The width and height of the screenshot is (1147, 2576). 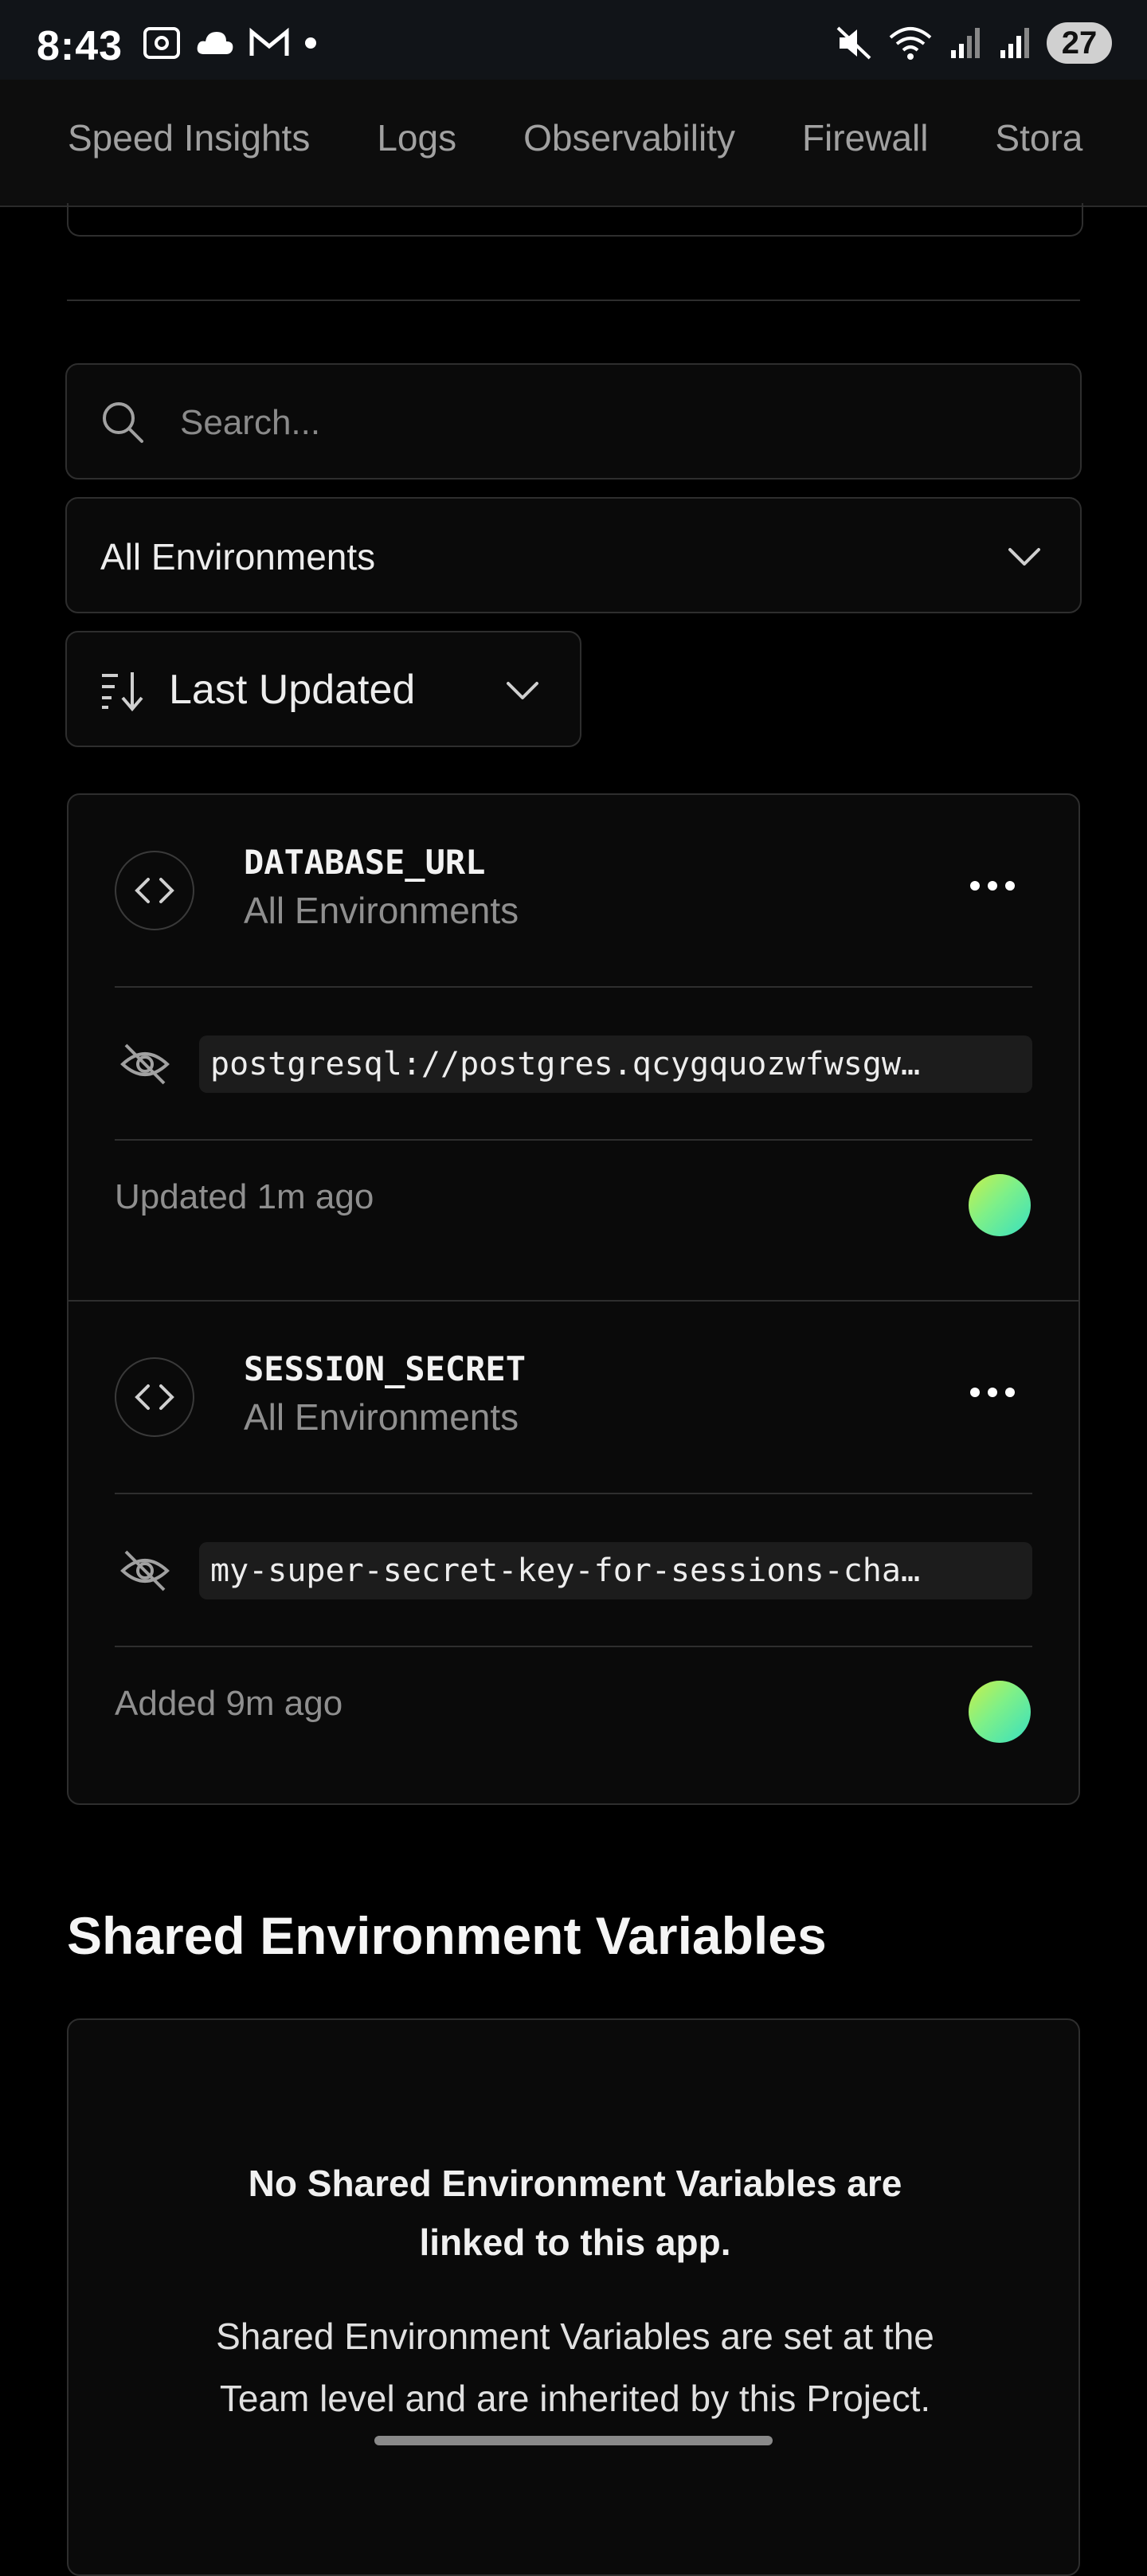 I want to click on dot-icon, so click(x=310, y=43).